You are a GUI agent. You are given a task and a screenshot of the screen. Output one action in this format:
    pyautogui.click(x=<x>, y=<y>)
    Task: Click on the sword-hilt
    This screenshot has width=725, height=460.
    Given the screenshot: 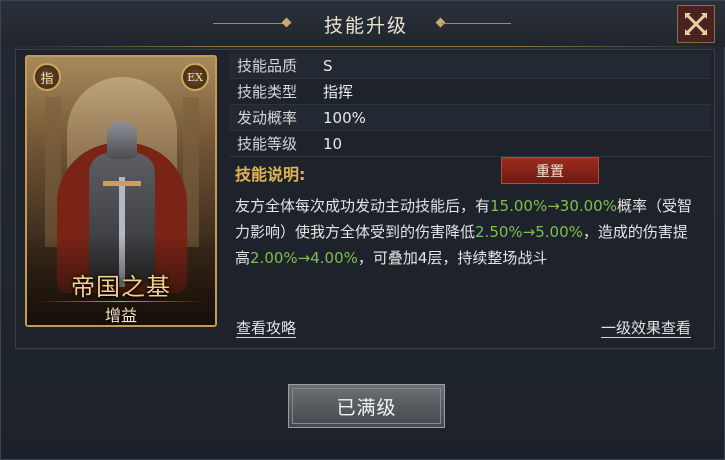 What is the action you would take?
    pyautogui.click(x=122, y=183)
    